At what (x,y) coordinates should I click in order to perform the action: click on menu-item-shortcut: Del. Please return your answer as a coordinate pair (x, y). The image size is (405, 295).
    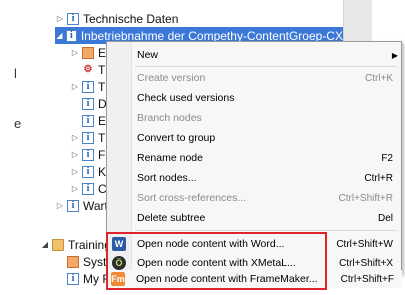
    Looking at the image, I should click on (385, 218).